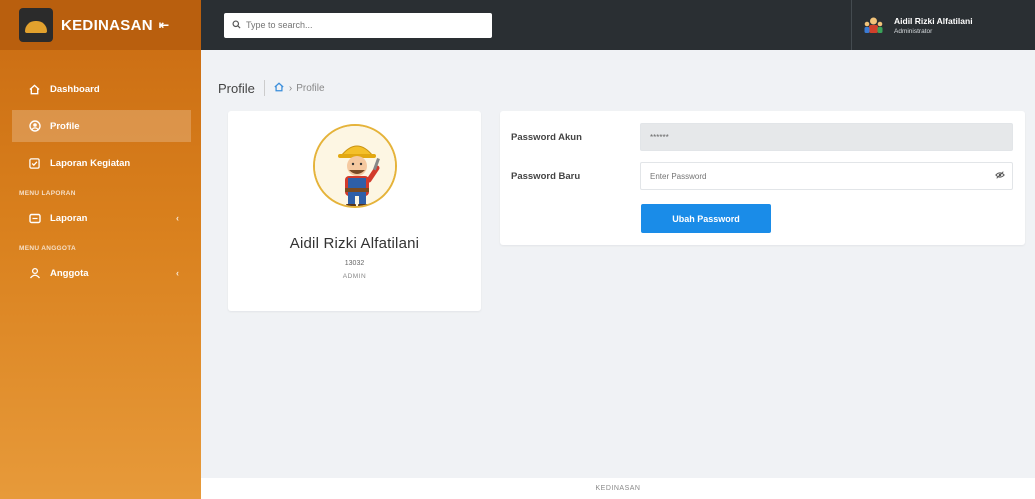 Image resolution: width=1035 pixels, height=499 pixels. What do you see at coordinates (36, 25) in the screenshot?
I see `brand-logo` at bounding box center [36, 25].